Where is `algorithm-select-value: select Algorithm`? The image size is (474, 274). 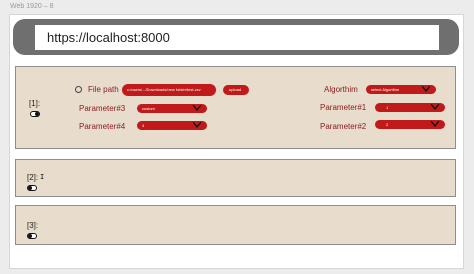 algorithm-select-value: select Algorithm is located at coordinates (385, 89).